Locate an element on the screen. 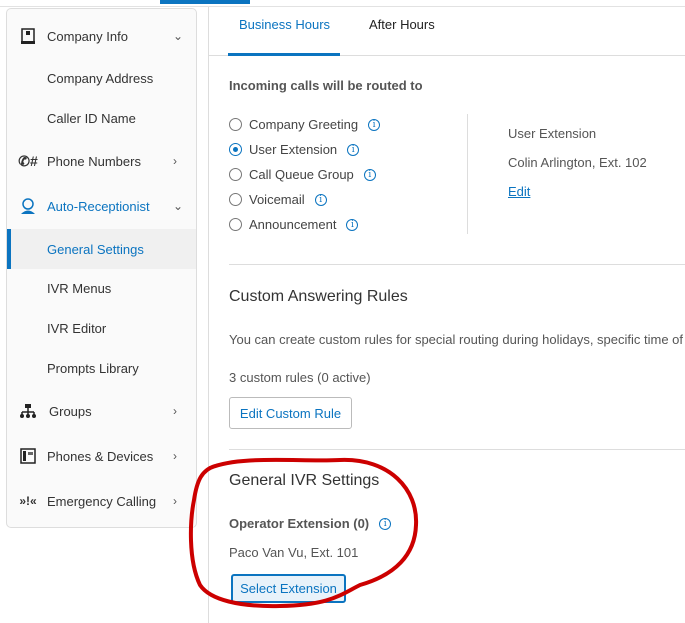 Image resolution: width=685 pixels, height=623 pixels. sidebar-item-caller-id-name: Caller ID Name is located at coordinates (101, 118).